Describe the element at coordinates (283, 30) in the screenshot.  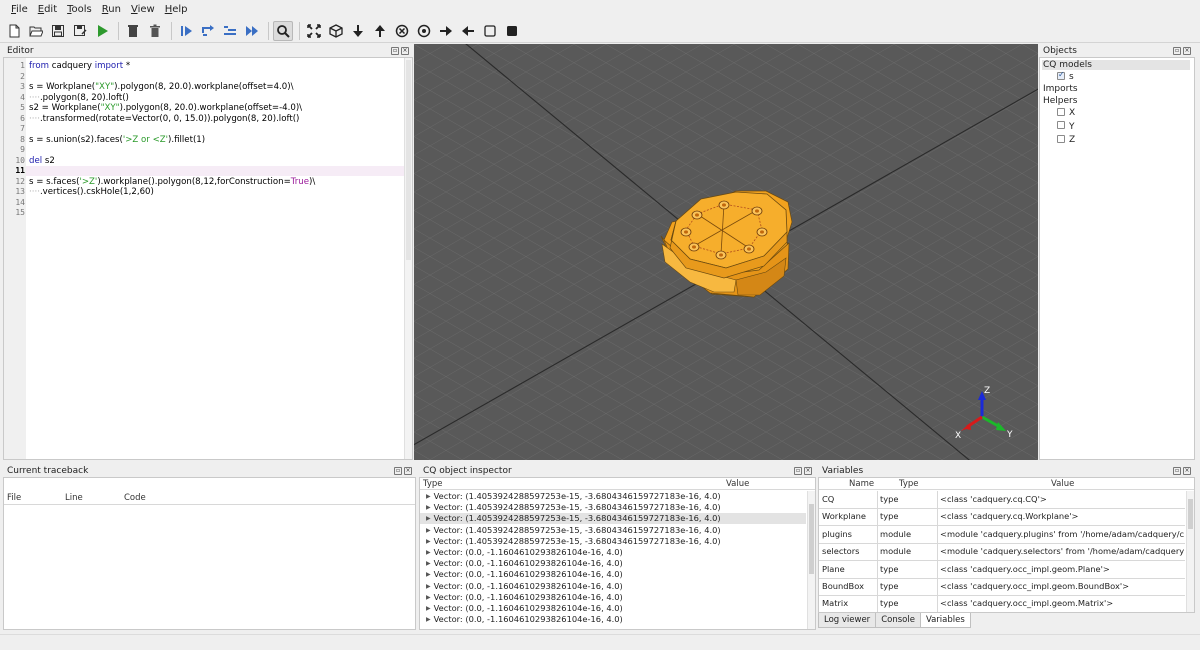
I see `inspect-button` at that location.